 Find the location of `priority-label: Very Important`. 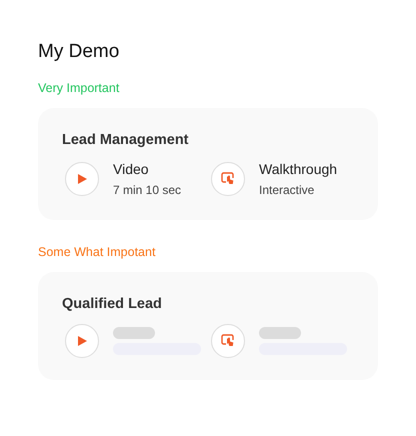

priority-label: Very Important is located at coordinates (79, 88).